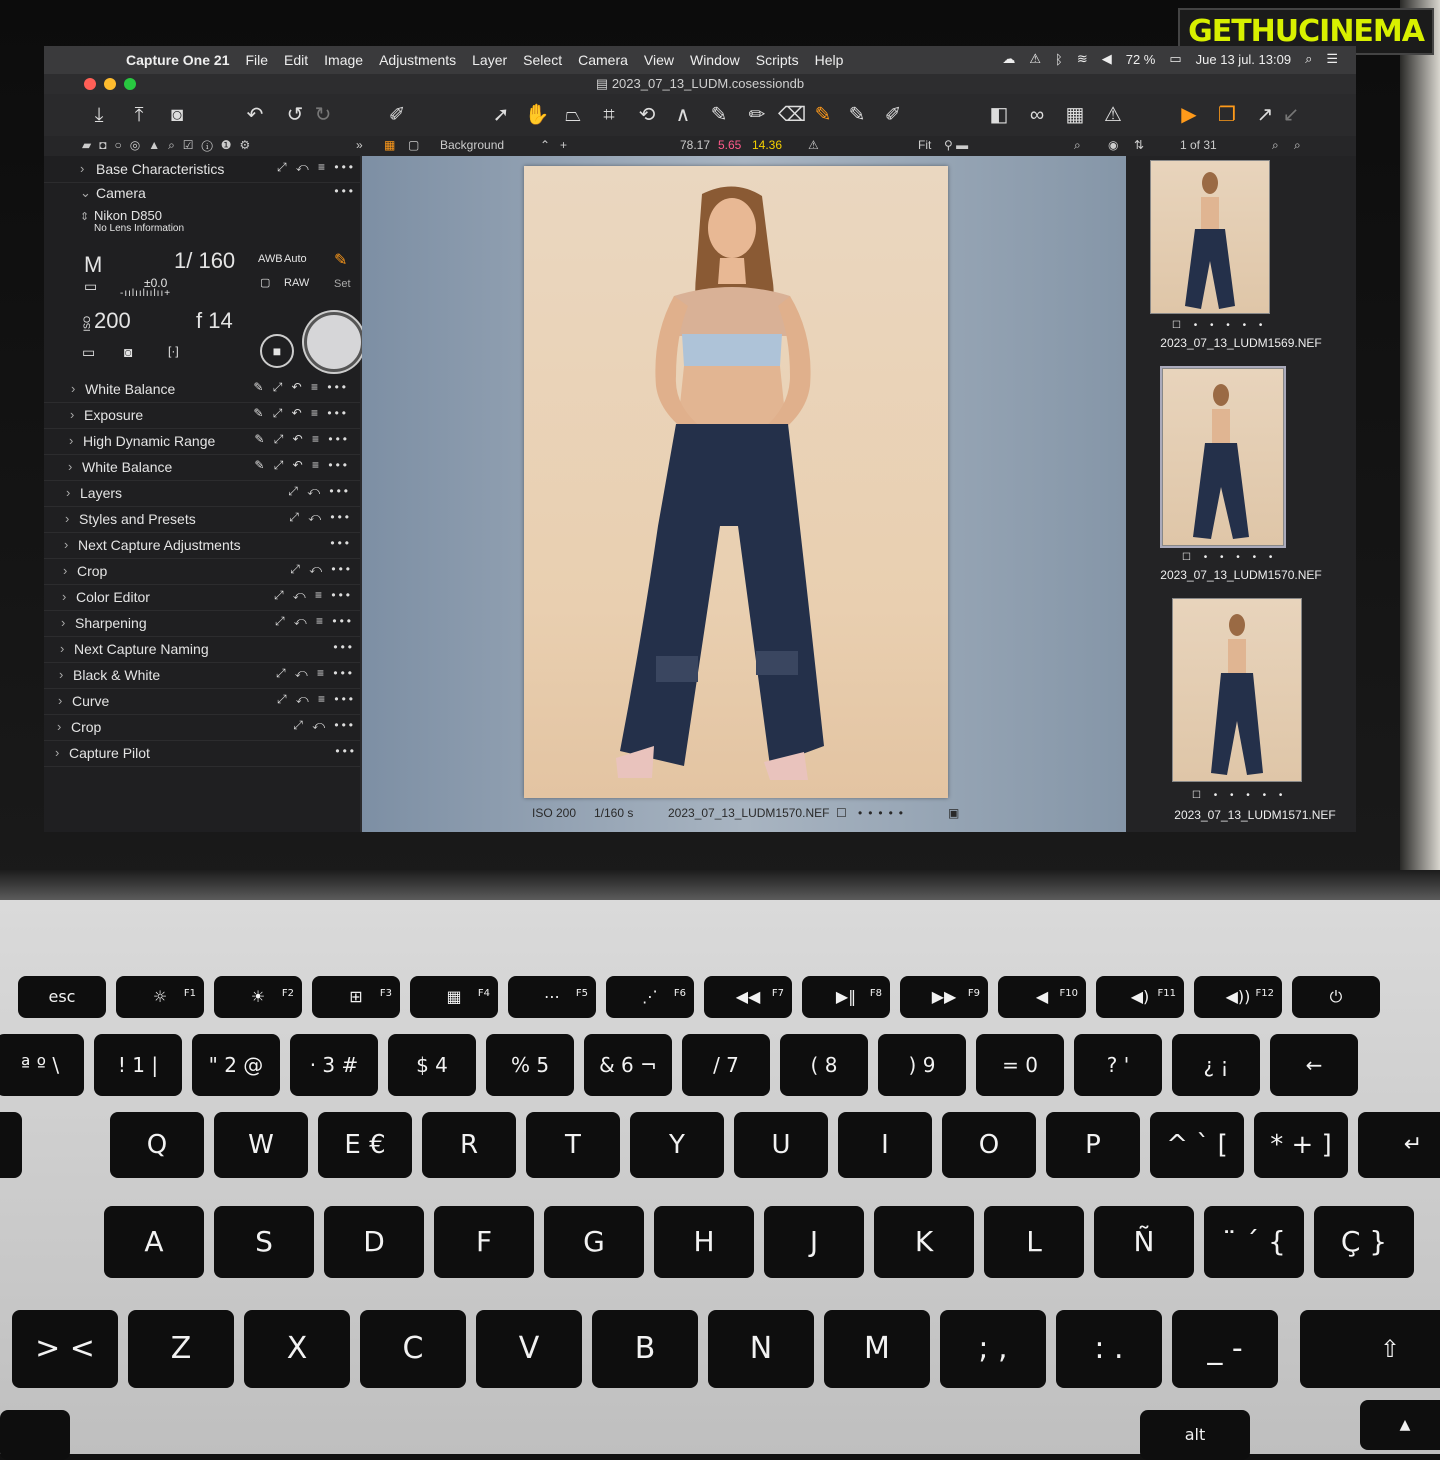 This screenshot has height=1460, width=1440. I want to click on key-row4-2: X, so click(297, 1349).